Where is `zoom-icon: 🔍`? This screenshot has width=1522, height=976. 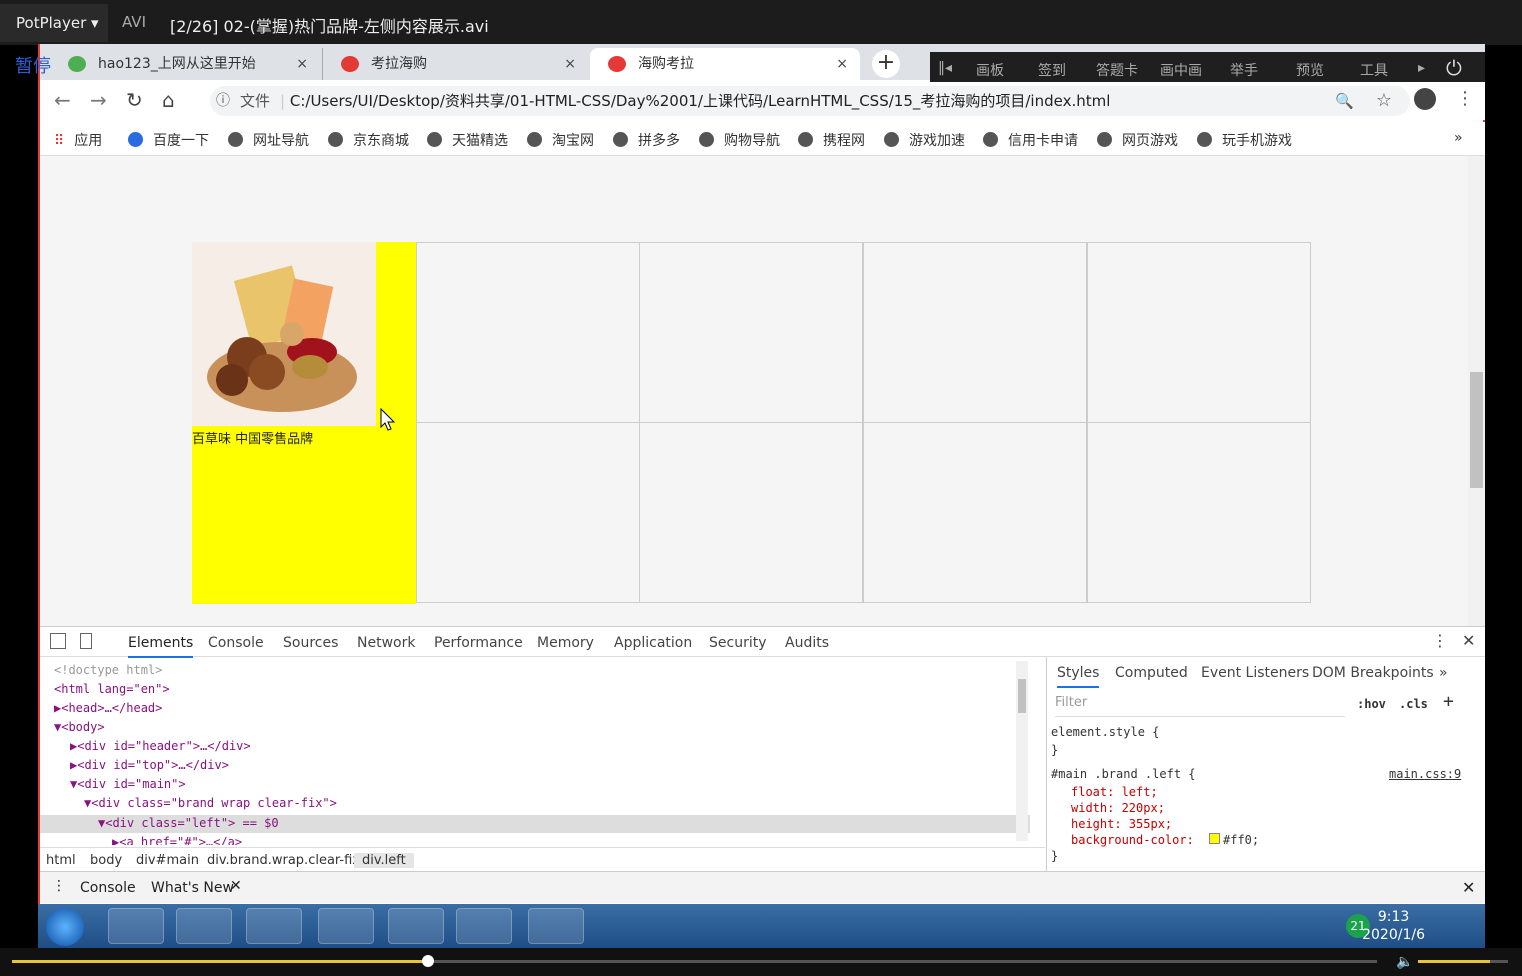 zoom-icon: 🔍 is located at coordinates (1344, 101).